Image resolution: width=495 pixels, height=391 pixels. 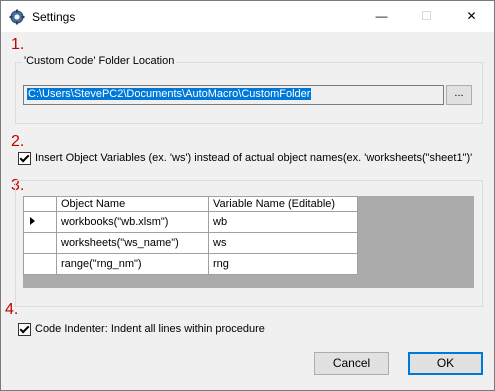 What do you see at coordinates (99, 61) in the screenshot?
I see `folder-location-legend: 'Custom Code' Folder Location` at bounding box center [99, 61].